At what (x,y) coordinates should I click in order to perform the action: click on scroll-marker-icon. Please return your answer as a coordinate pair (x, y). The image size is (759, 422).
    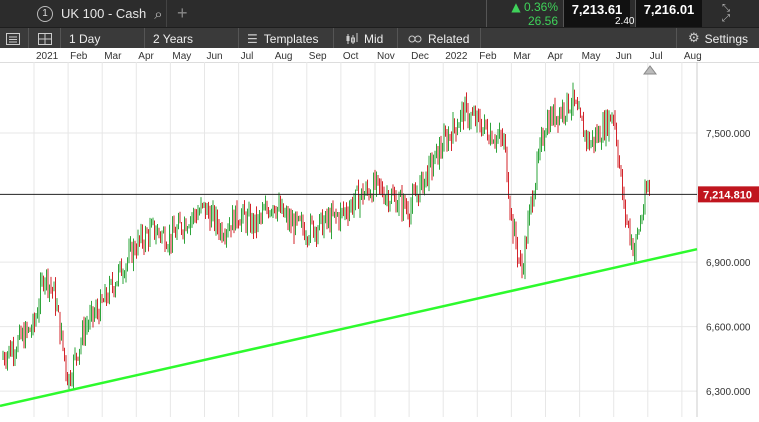
    Looking at the image, I should click on (650, 70).